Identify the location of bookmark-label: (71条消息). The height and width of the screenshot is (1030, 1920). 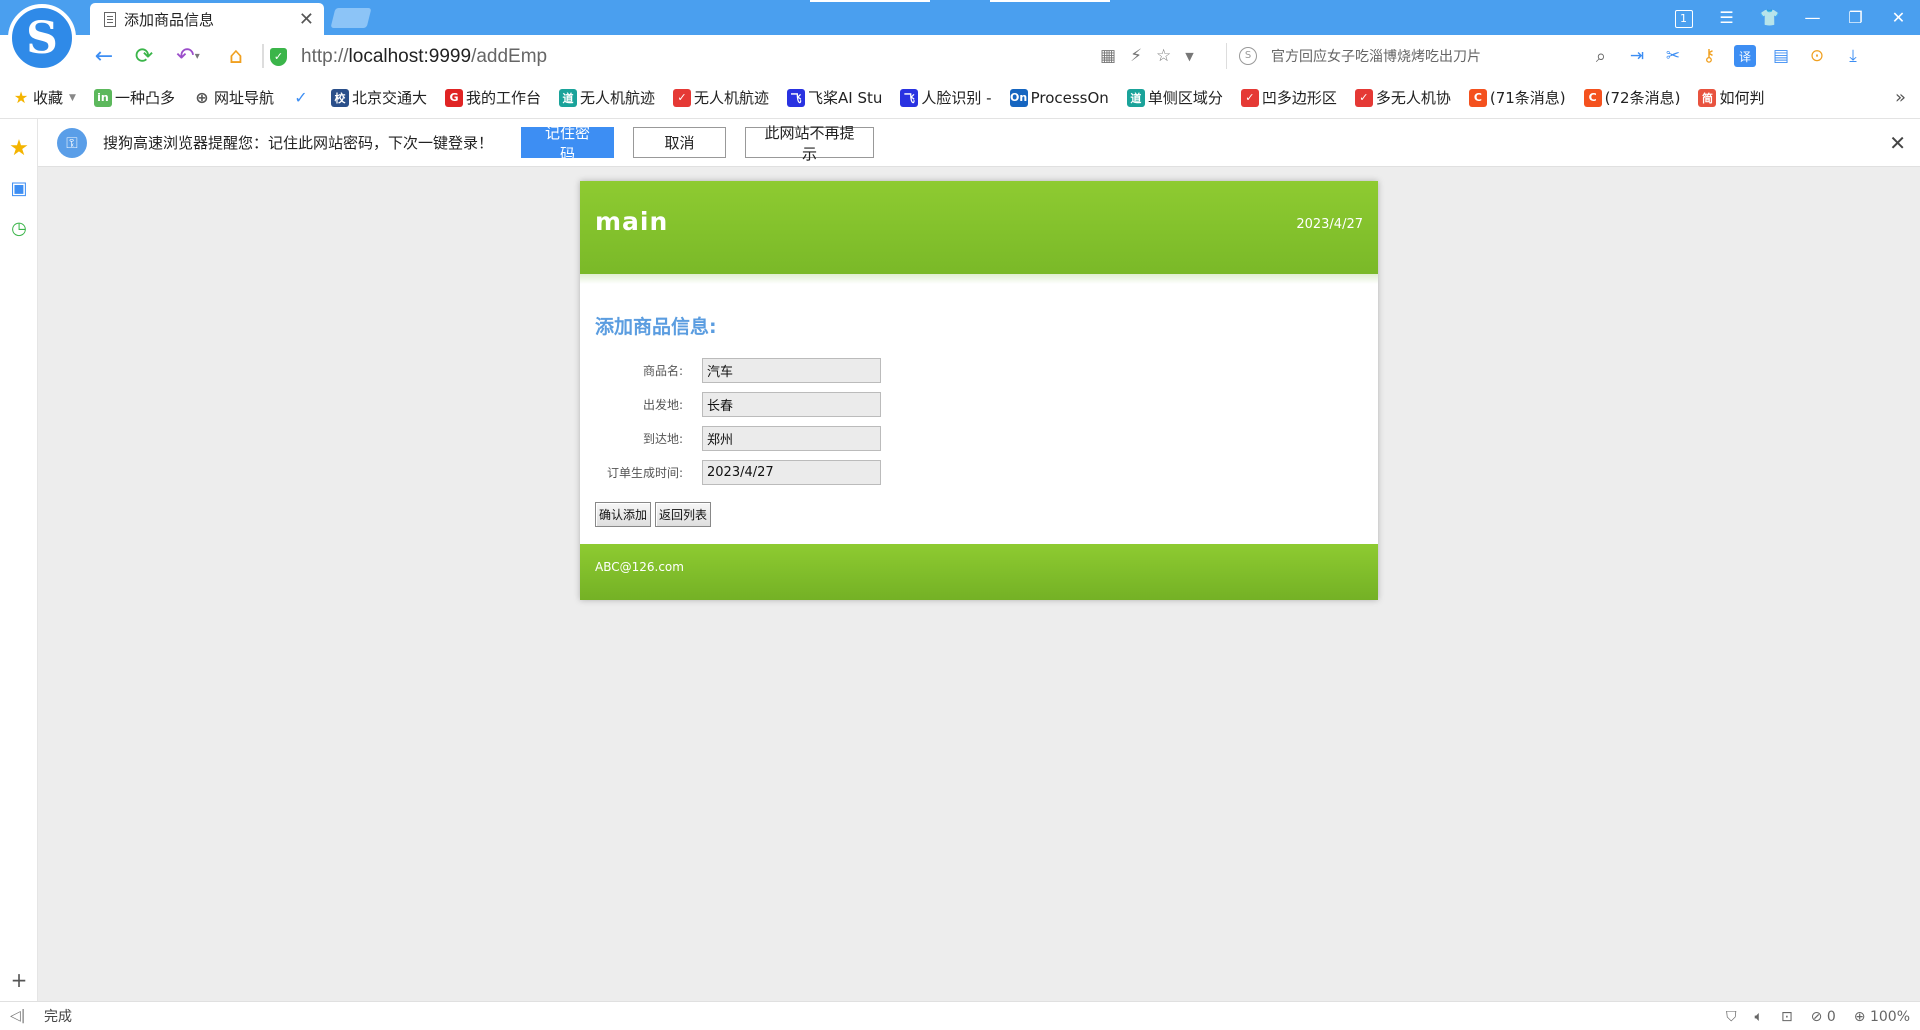
(1527, 98).